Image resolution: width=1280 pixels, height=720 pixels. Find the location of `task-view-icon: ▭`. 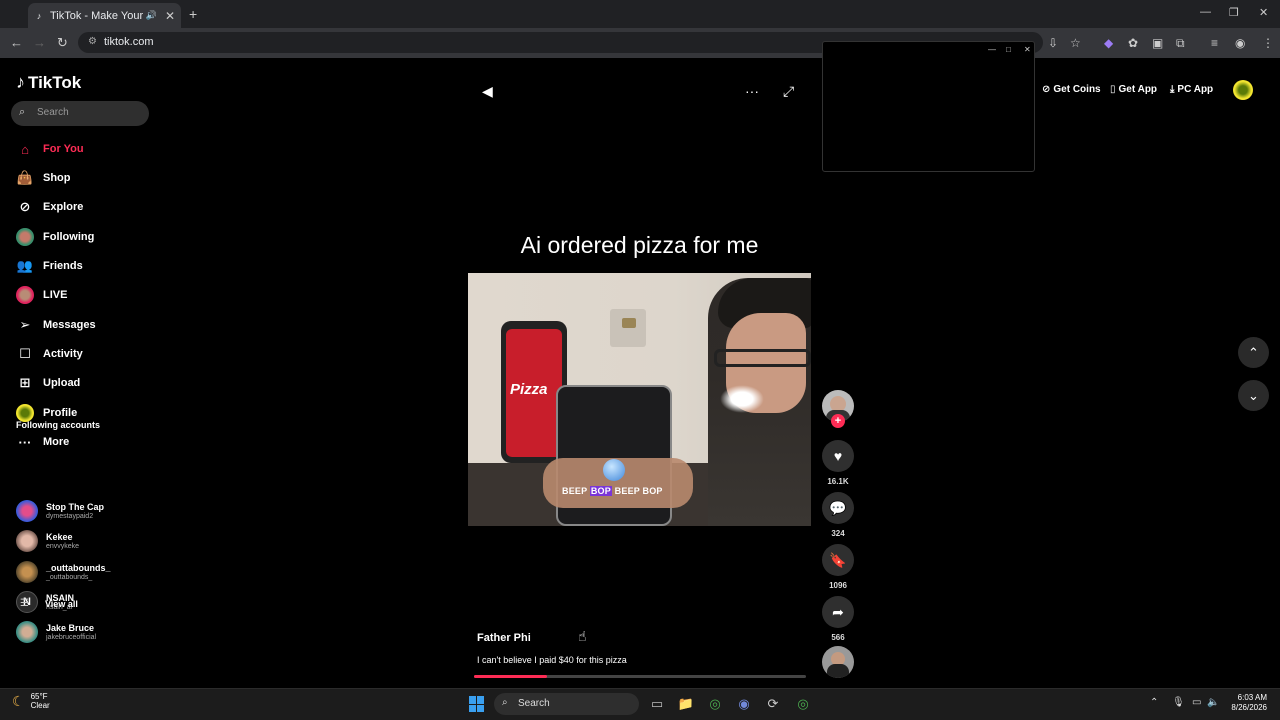

task-view-icon: ▭ is located at coordinates (657, 704).